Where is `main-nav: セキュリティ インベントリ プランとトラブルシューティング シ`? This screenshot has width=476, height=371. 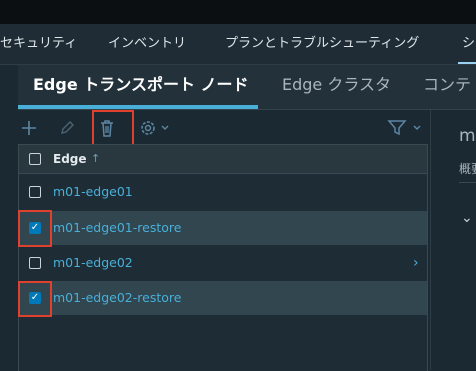 main-nav: セキュリティ インベントリ プランとトラブルシューティング シ is located at coordinates (238, 44).